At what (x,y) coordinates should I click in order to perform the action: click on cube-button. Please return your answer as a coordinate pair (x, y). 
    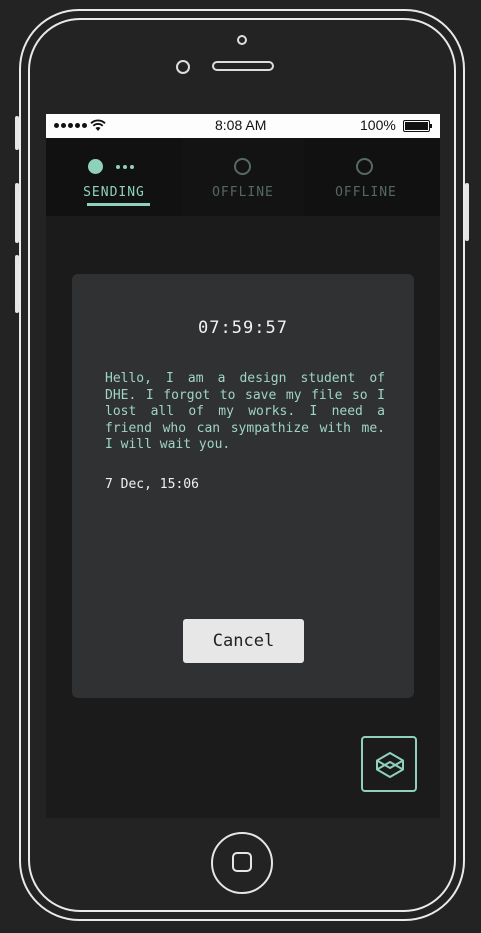
    Looking at the image, I should click on (389, 764).